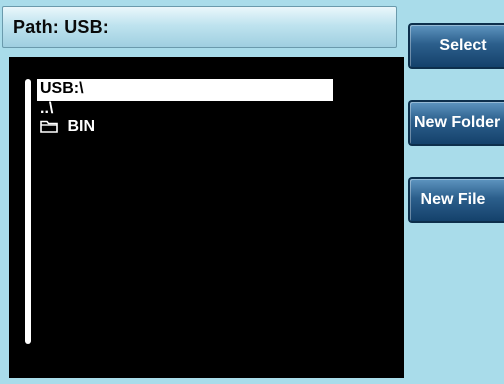  I want to click on select-button: Select, so click(456, 46).